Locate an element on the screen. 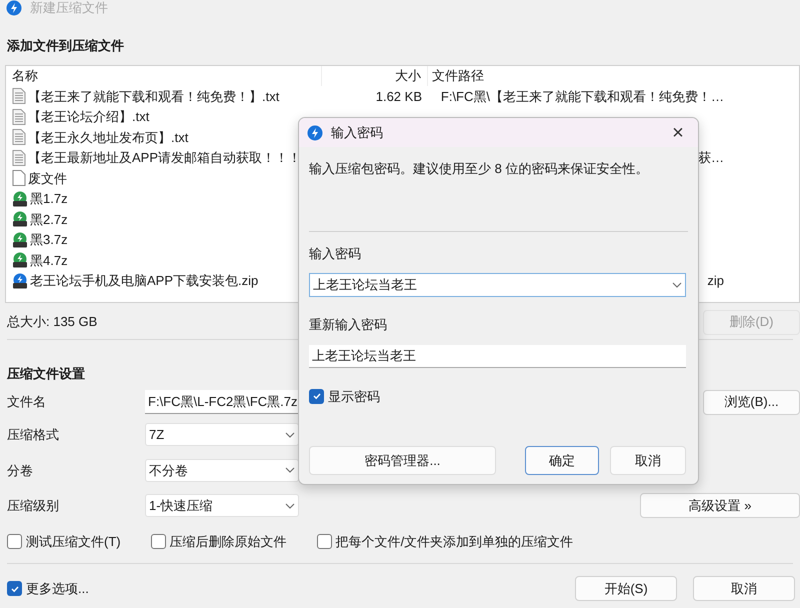 The image size is (800, 608). file-name: 黑1.7z is located at coordinates (49, 199).